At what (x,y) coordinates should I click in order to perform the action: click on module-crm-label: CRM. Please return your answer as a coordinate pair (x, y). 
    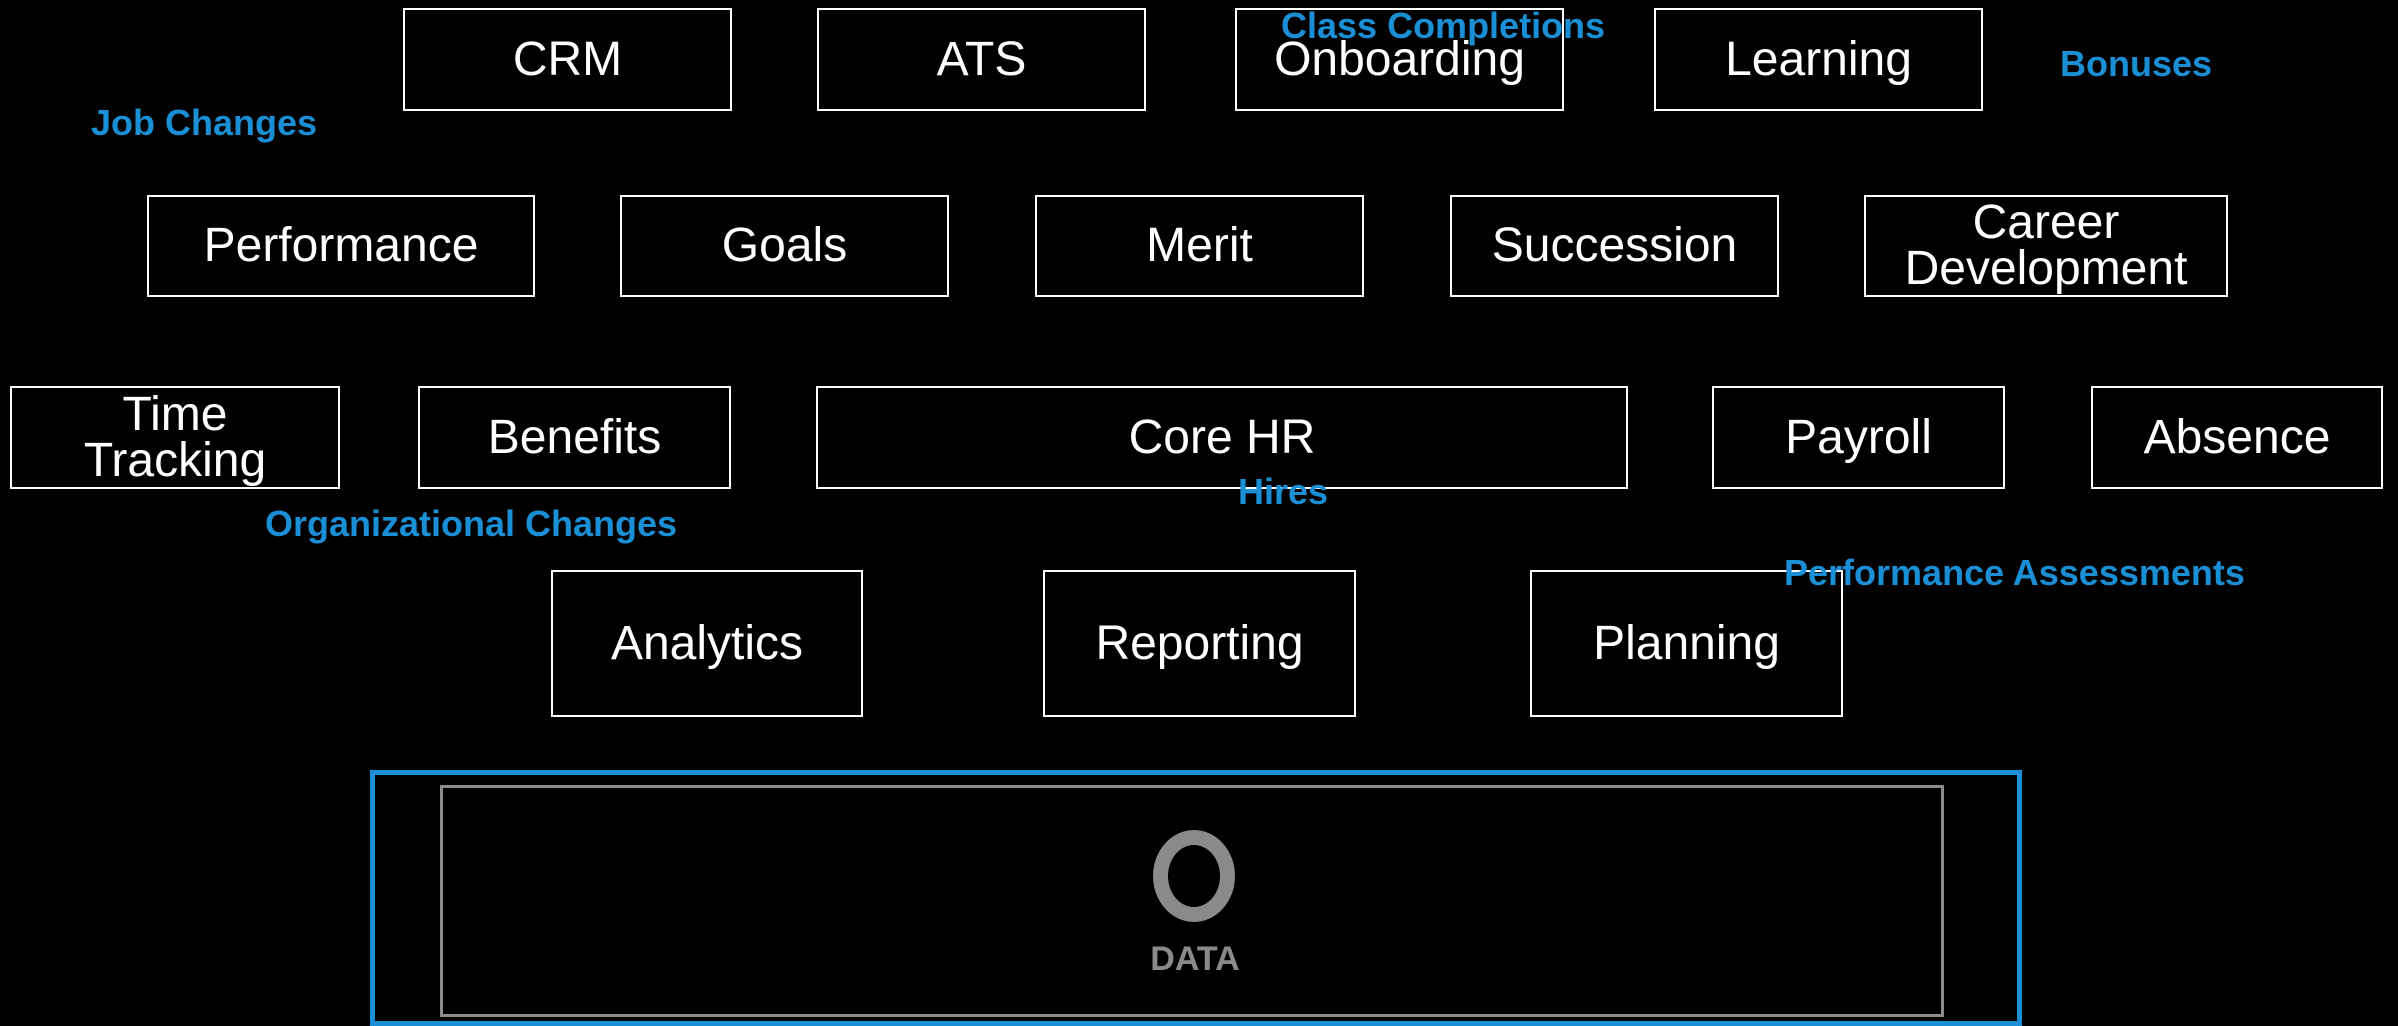
    Looking at the image, I should click on (567, 59).